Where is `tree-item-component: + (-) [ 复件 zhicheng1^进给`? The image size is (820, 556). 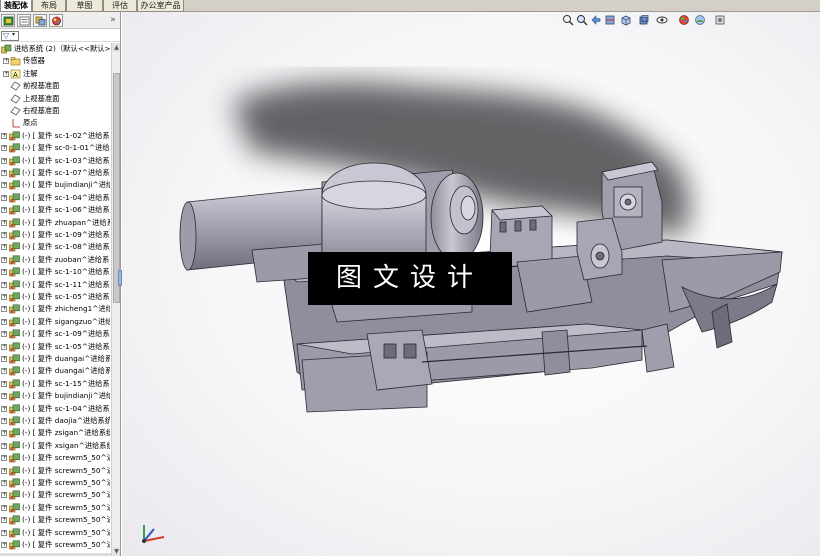
tree-item-component: + (-) [ 复件 zhicheng1^进给 is located at coordinates (55, 309).